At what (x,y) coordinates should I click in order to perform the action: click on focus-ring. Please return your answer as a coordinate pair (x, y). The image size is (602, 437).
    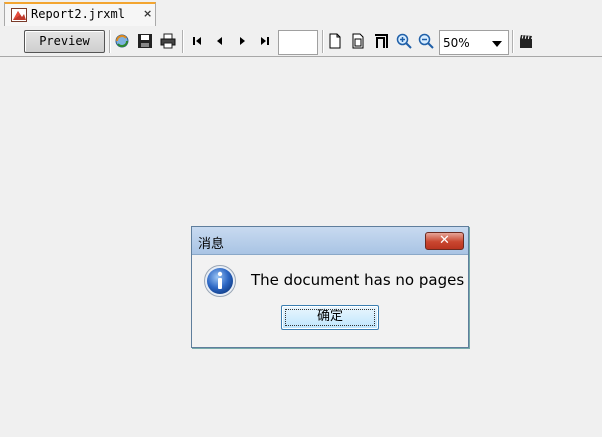
    Looking at the image, I should click on (330, 317).